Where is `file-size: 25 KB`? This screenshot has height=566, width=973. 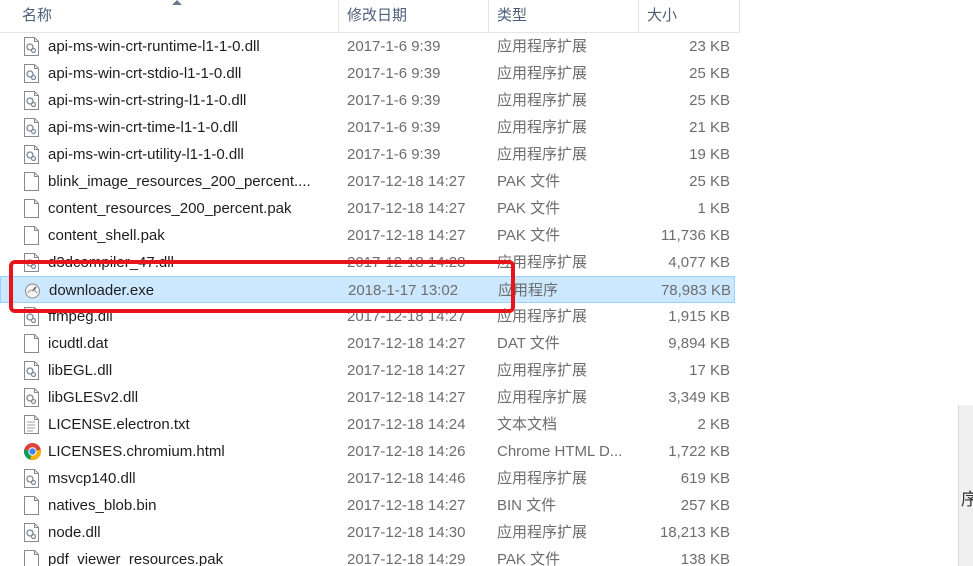 file-size: 25 KB is located at coordinates (709, 73).